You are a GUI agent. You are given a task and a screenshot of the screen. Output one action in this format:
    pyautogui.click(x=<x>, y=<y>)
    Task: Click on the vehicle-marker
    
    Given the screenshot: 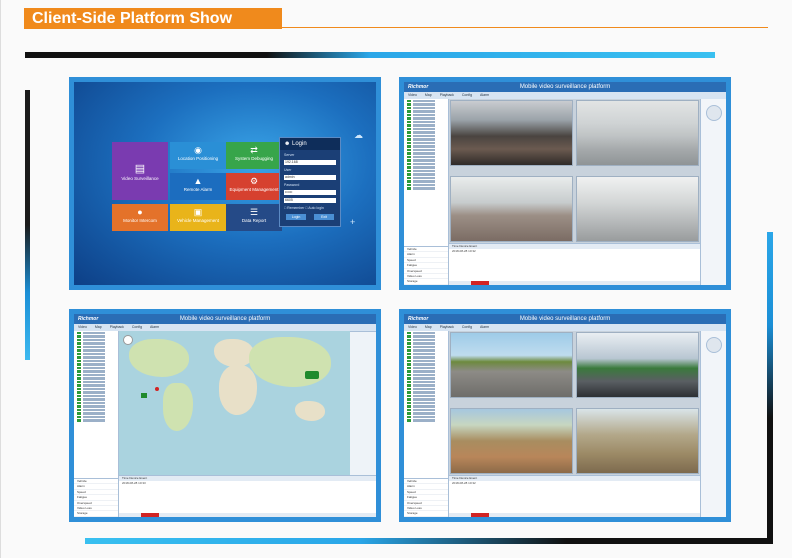 What is the action you would take?
    pyautogui.click(x=144, y=395)
    